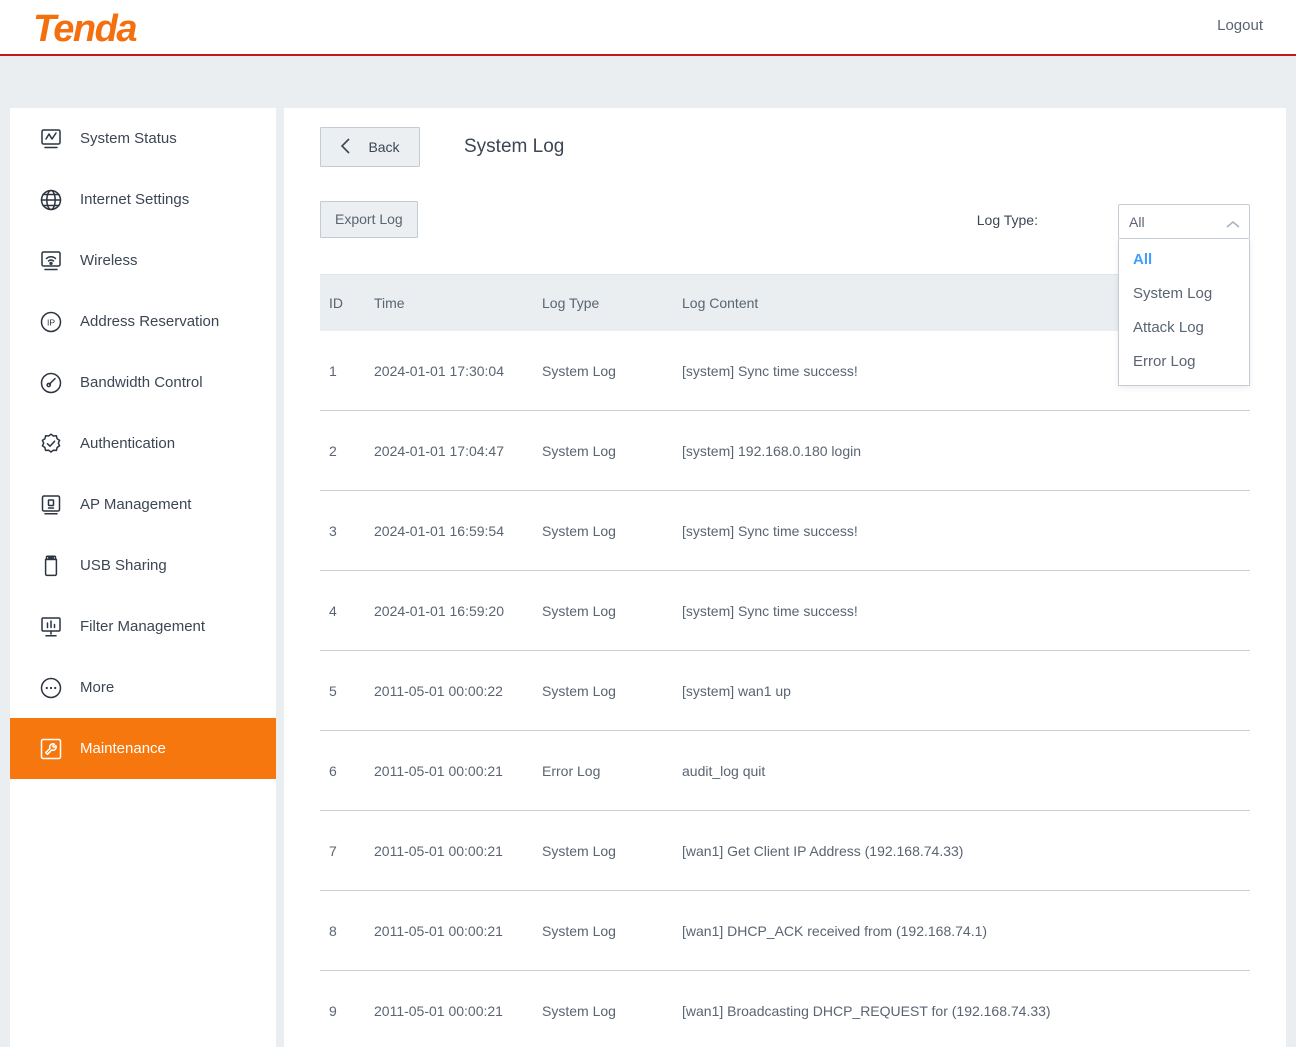  Describe the element at coordinates (1240, 25) in the screenshot. I see `logout-link: Logout` at that location.